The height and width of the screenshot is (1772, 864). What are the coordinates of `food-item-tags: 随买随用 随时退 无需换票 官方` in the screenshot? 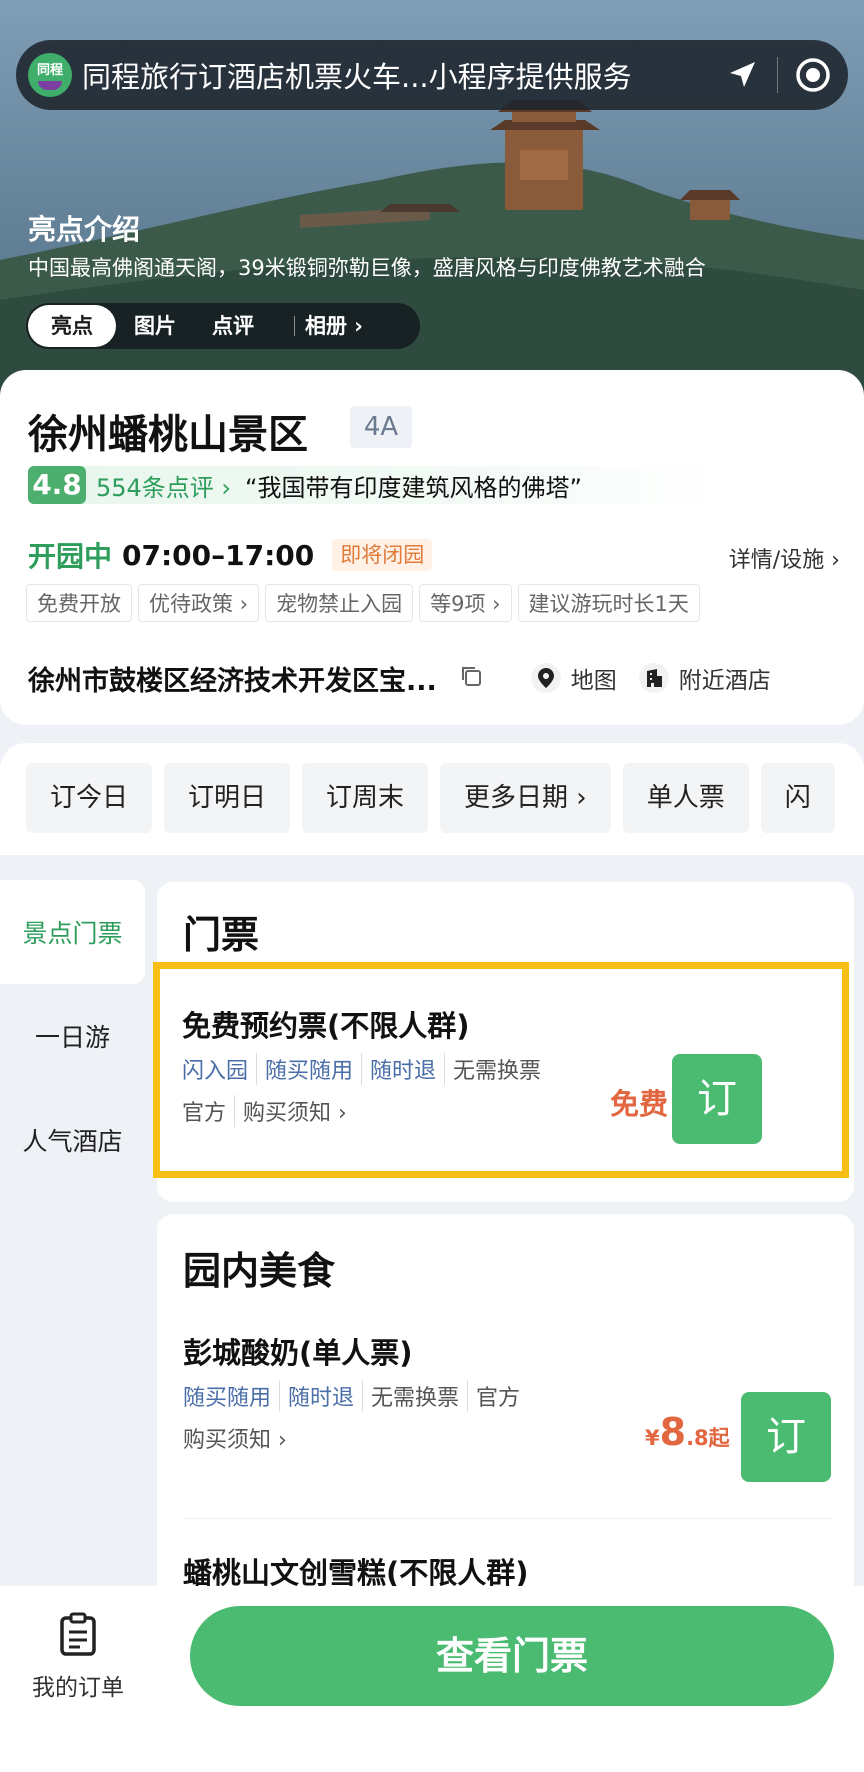 It's located at (359, 1396).